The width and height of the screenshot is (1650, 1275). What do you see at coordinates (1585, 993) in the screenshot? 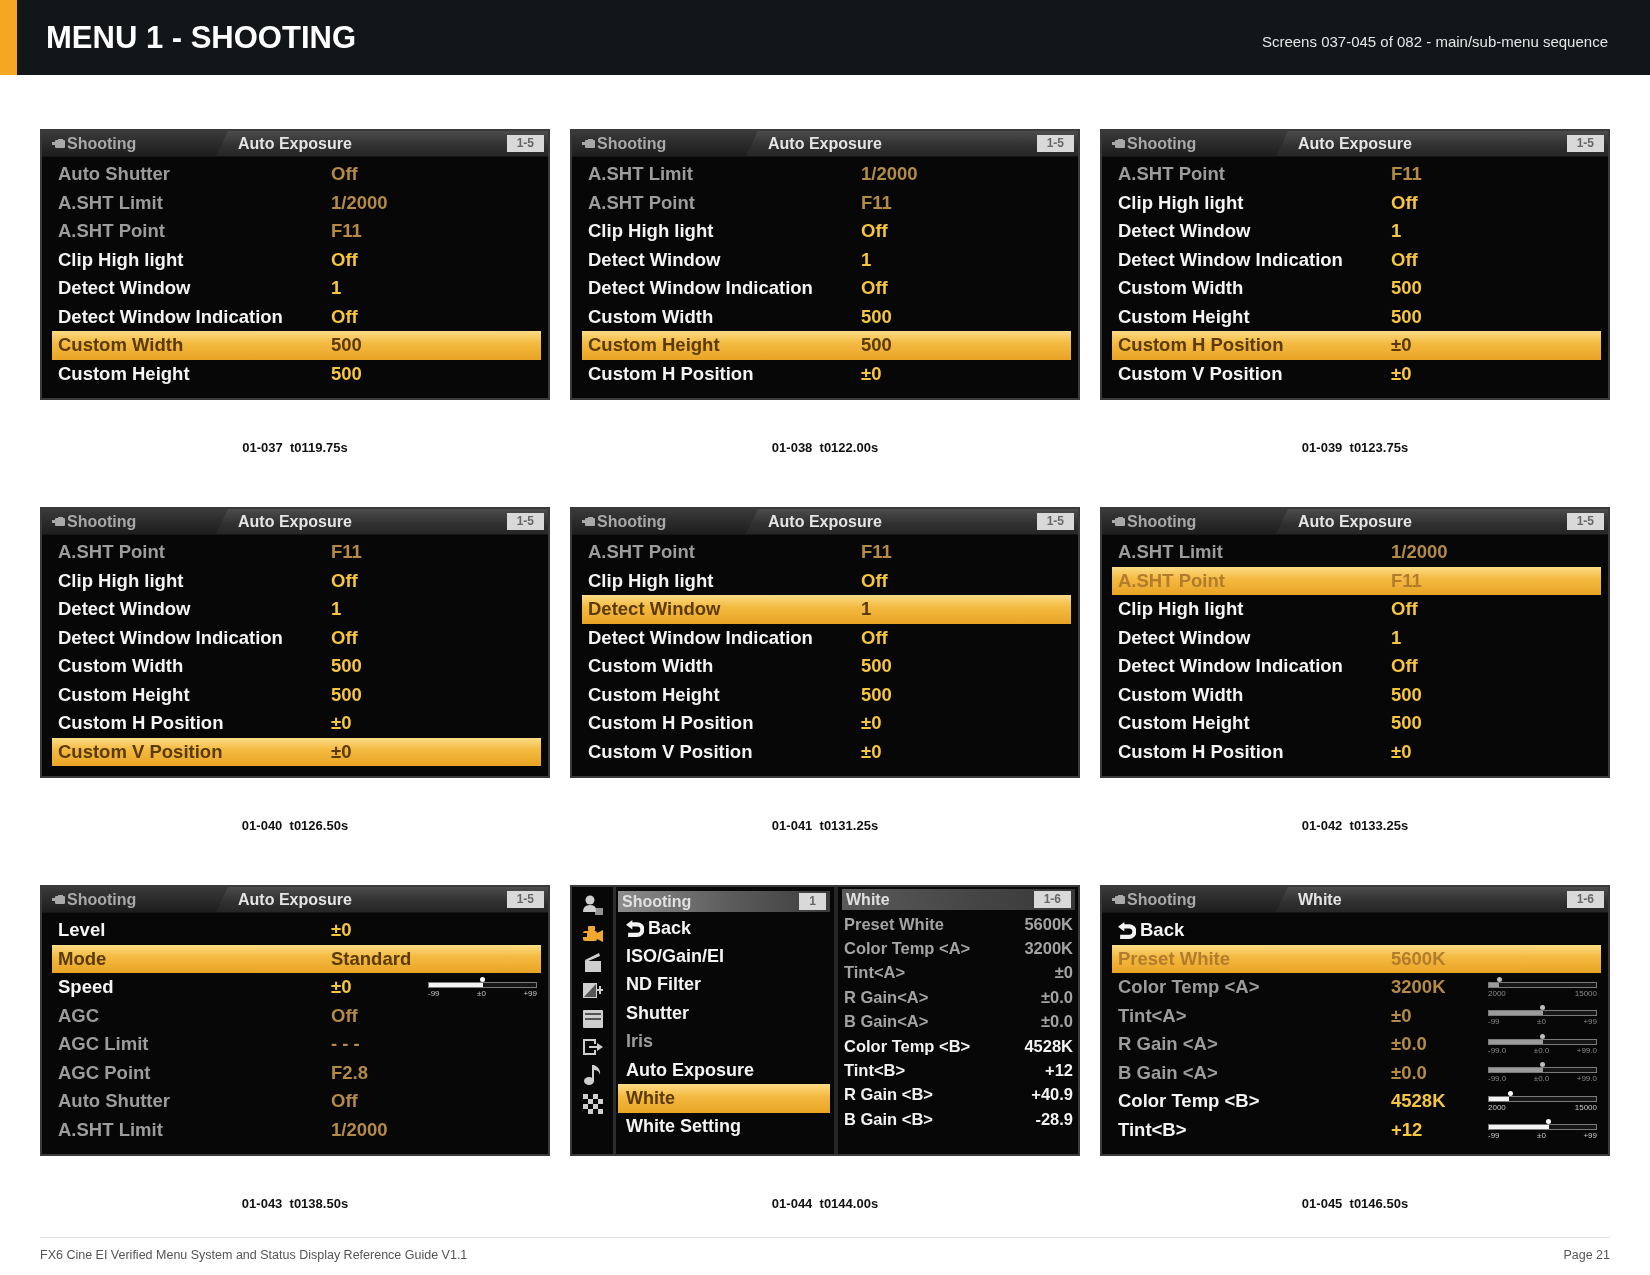
I see `slider-tick-label: 15000` at bounding box center [1585, 993].